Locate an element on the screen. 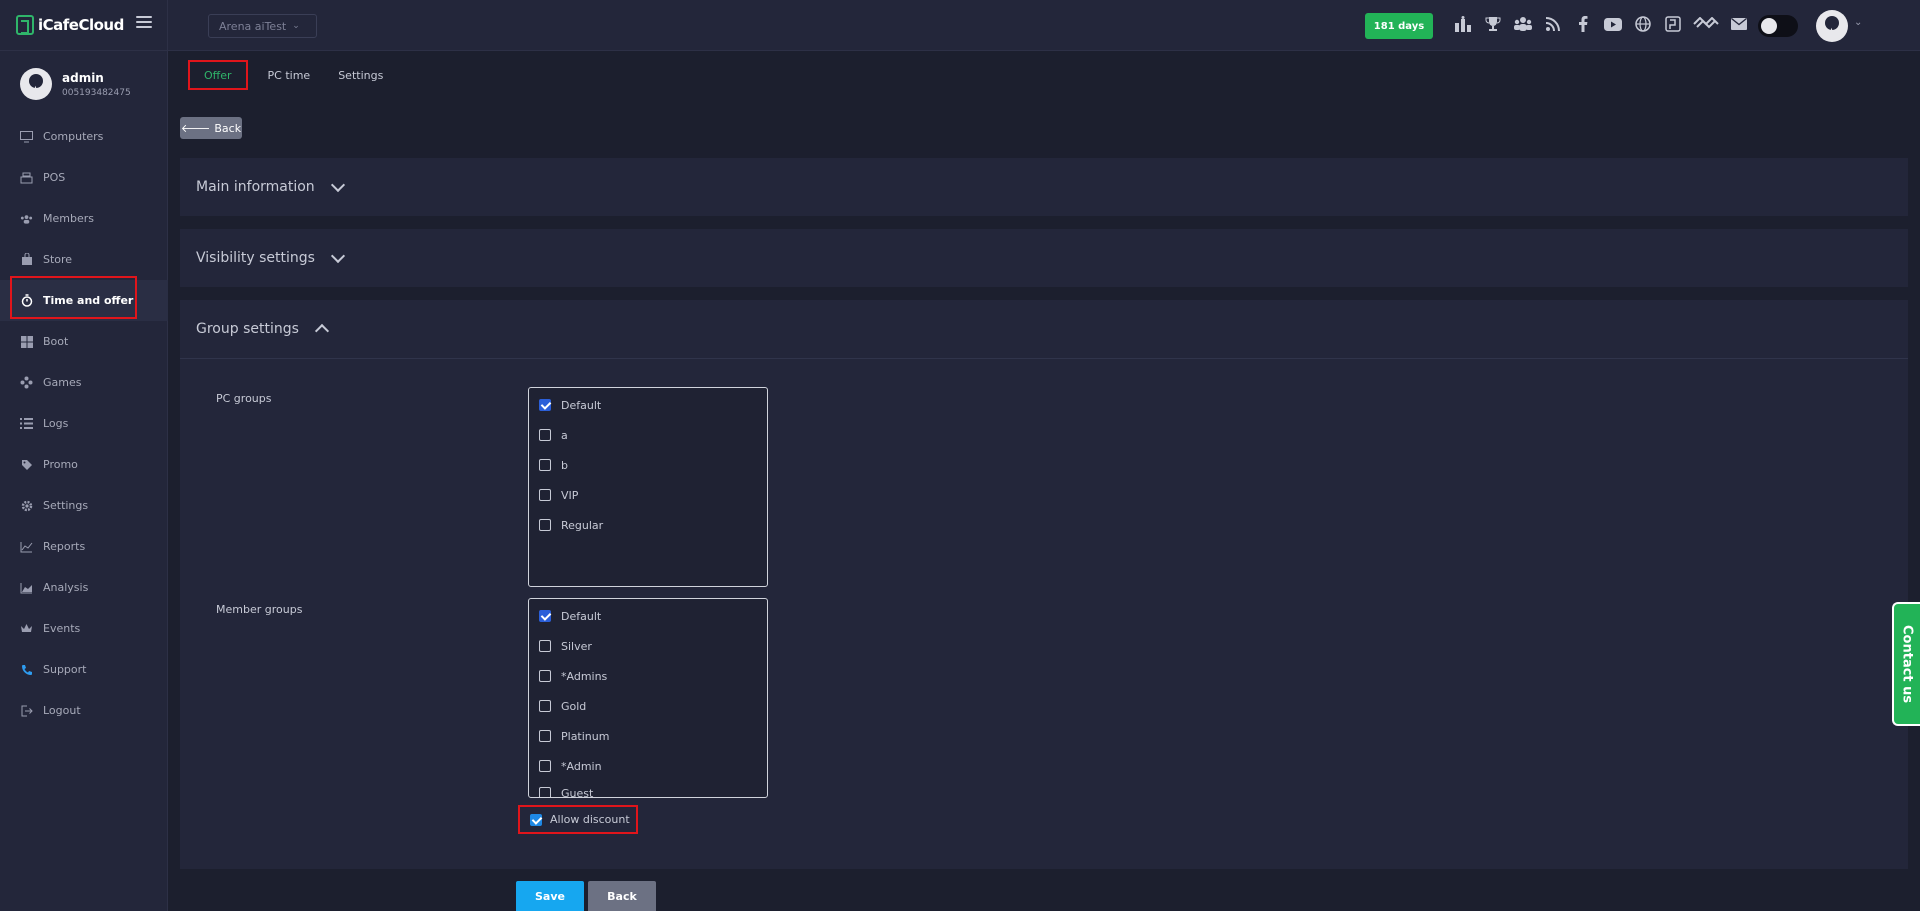 The image size is (1920, 911). sidebar-item-settings: Settings is located at coordinates (84, 505).